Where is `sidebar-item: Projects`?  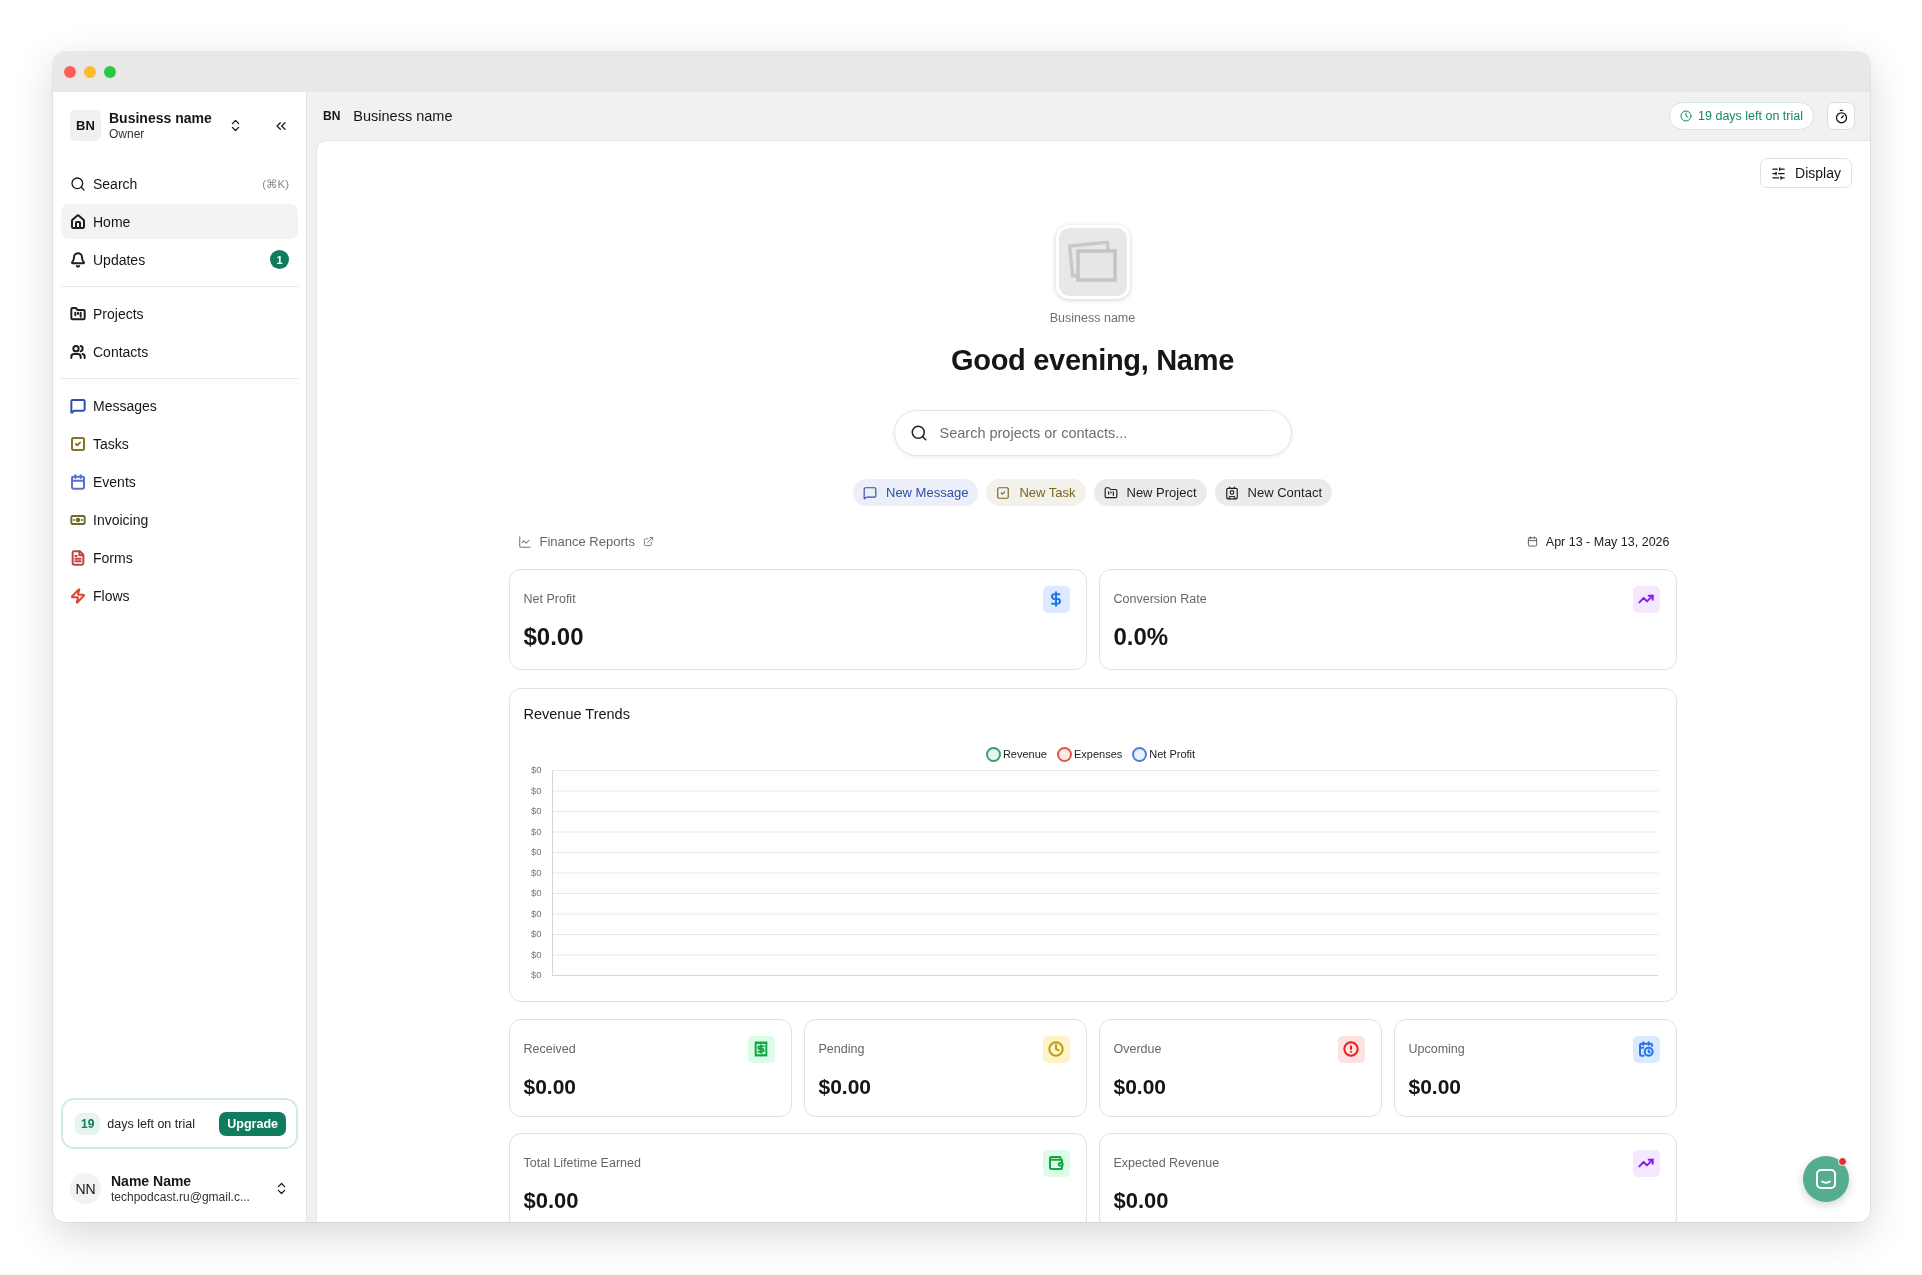 sidebar-item: Projects is located at coordinates (179, 313).